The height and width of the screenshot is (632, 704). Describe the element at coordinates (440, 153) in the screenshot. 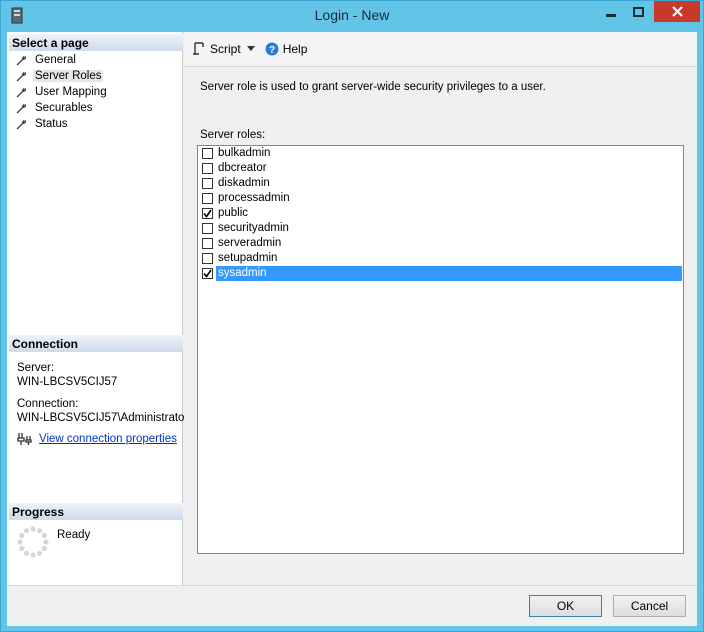

I see `role-row-bulkadmin: bulkadmin` at that location.